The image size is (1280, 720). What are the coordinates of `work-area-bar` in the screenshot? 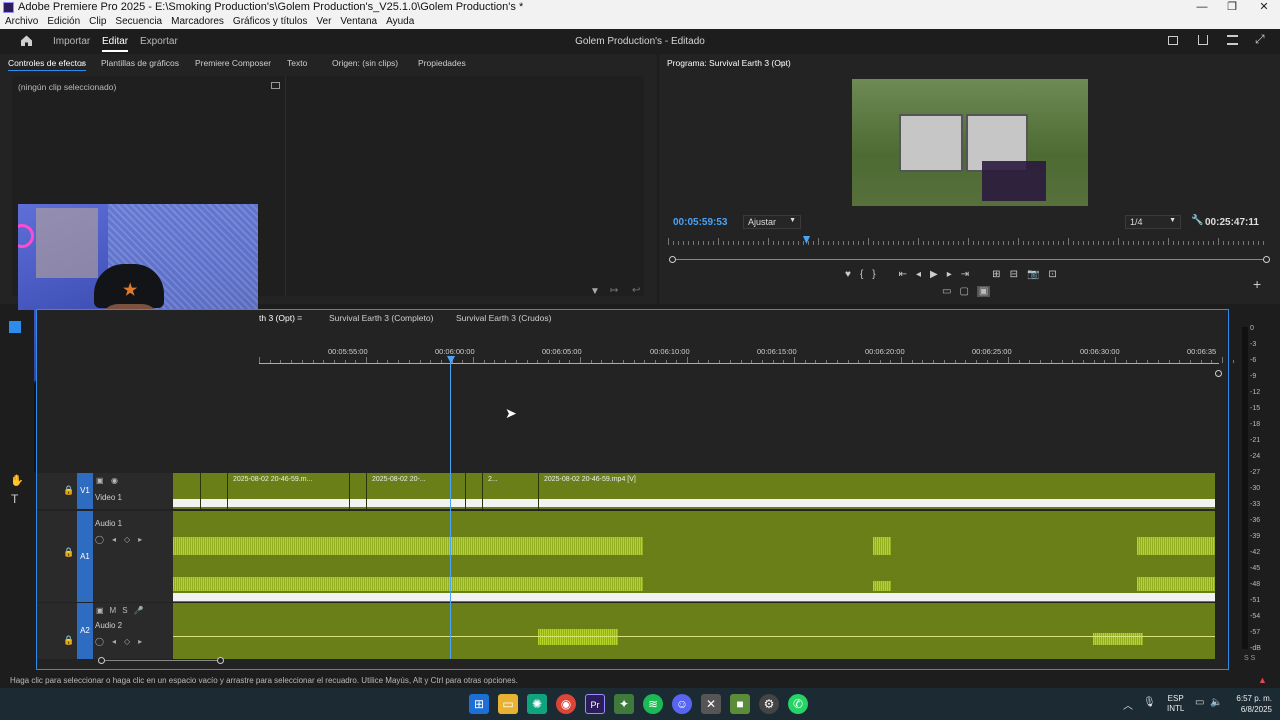 It's located at (739, 363).